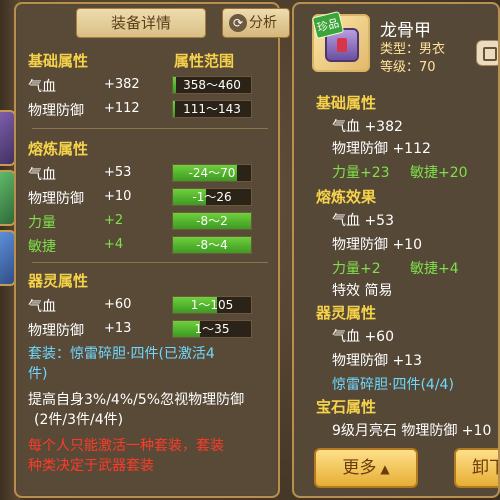 The width and height of the screenshot is (500, 500). What do you see at coordinates (58, 149) in the screenshot?
I see `refine-attributes-header: 熔炼属性` at bounding box center [58, 149].